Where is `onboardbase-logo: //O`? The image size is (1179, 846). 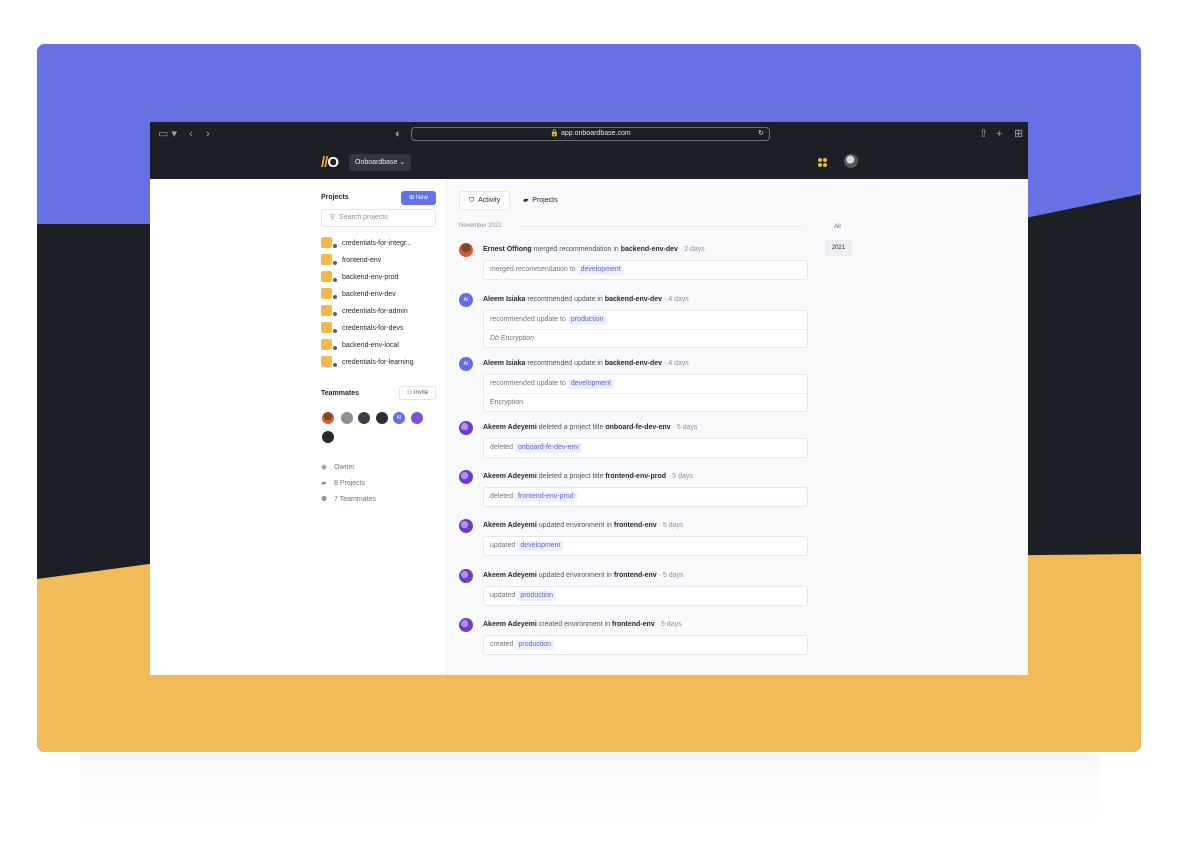 onboardbase-logo: //O is located at coordinates (330, 162).